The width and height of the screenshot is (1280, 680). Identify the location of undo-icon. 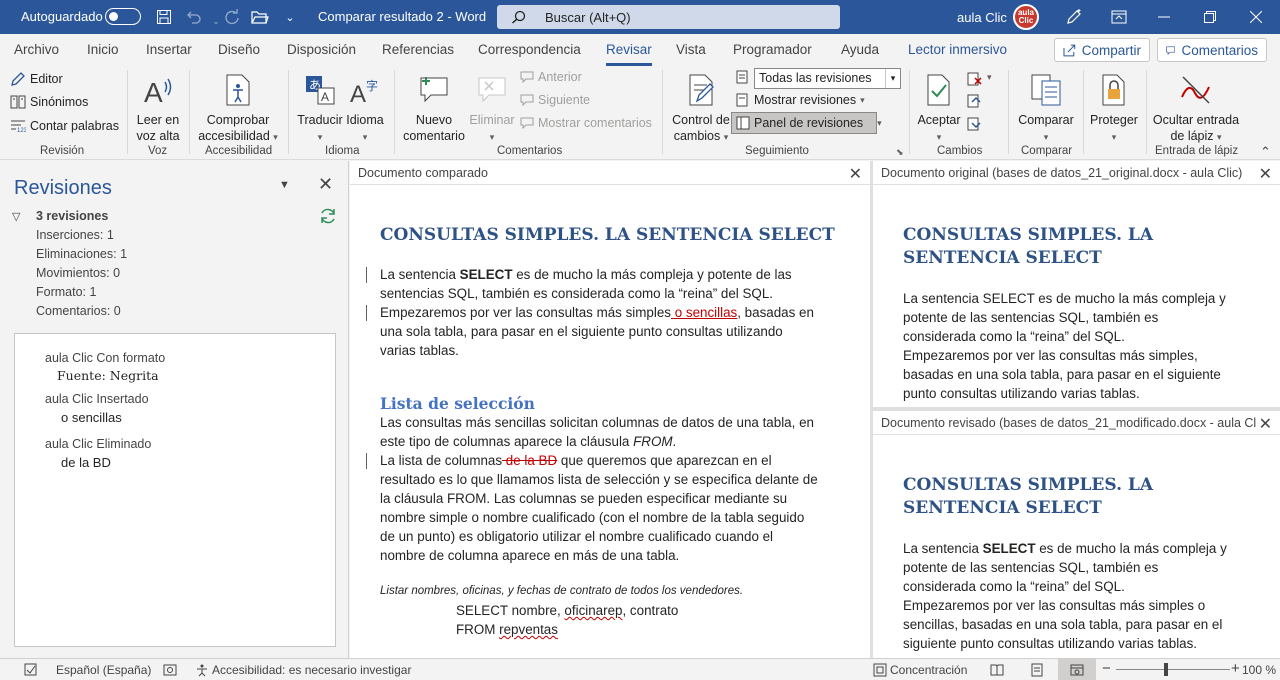
(194, 17).